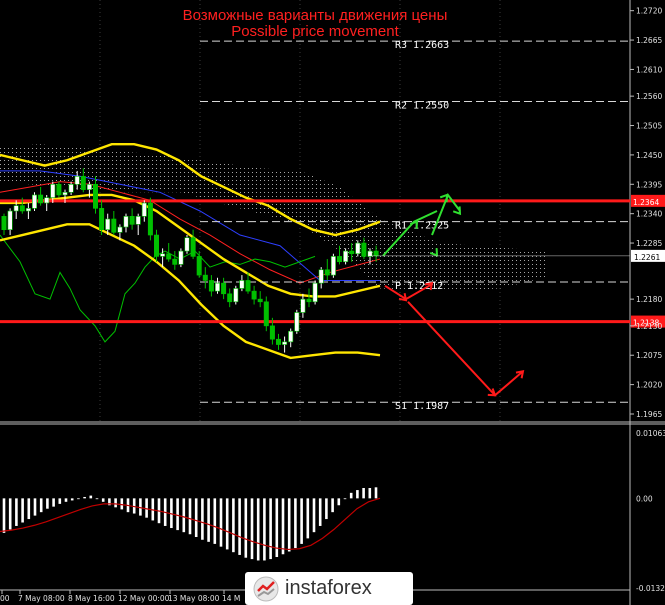  What do you see at coordinates (649, 155) in the screenshot?
I see `price-tick-label: 1.2450` at bounding box center [649, 155].